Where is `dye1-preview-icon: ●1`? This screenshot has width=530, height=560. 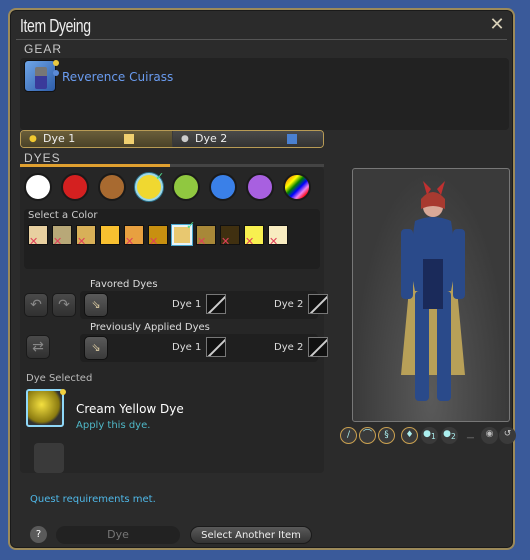 dye1-preview-icon: ●1 is located at coordinates (429, 435).